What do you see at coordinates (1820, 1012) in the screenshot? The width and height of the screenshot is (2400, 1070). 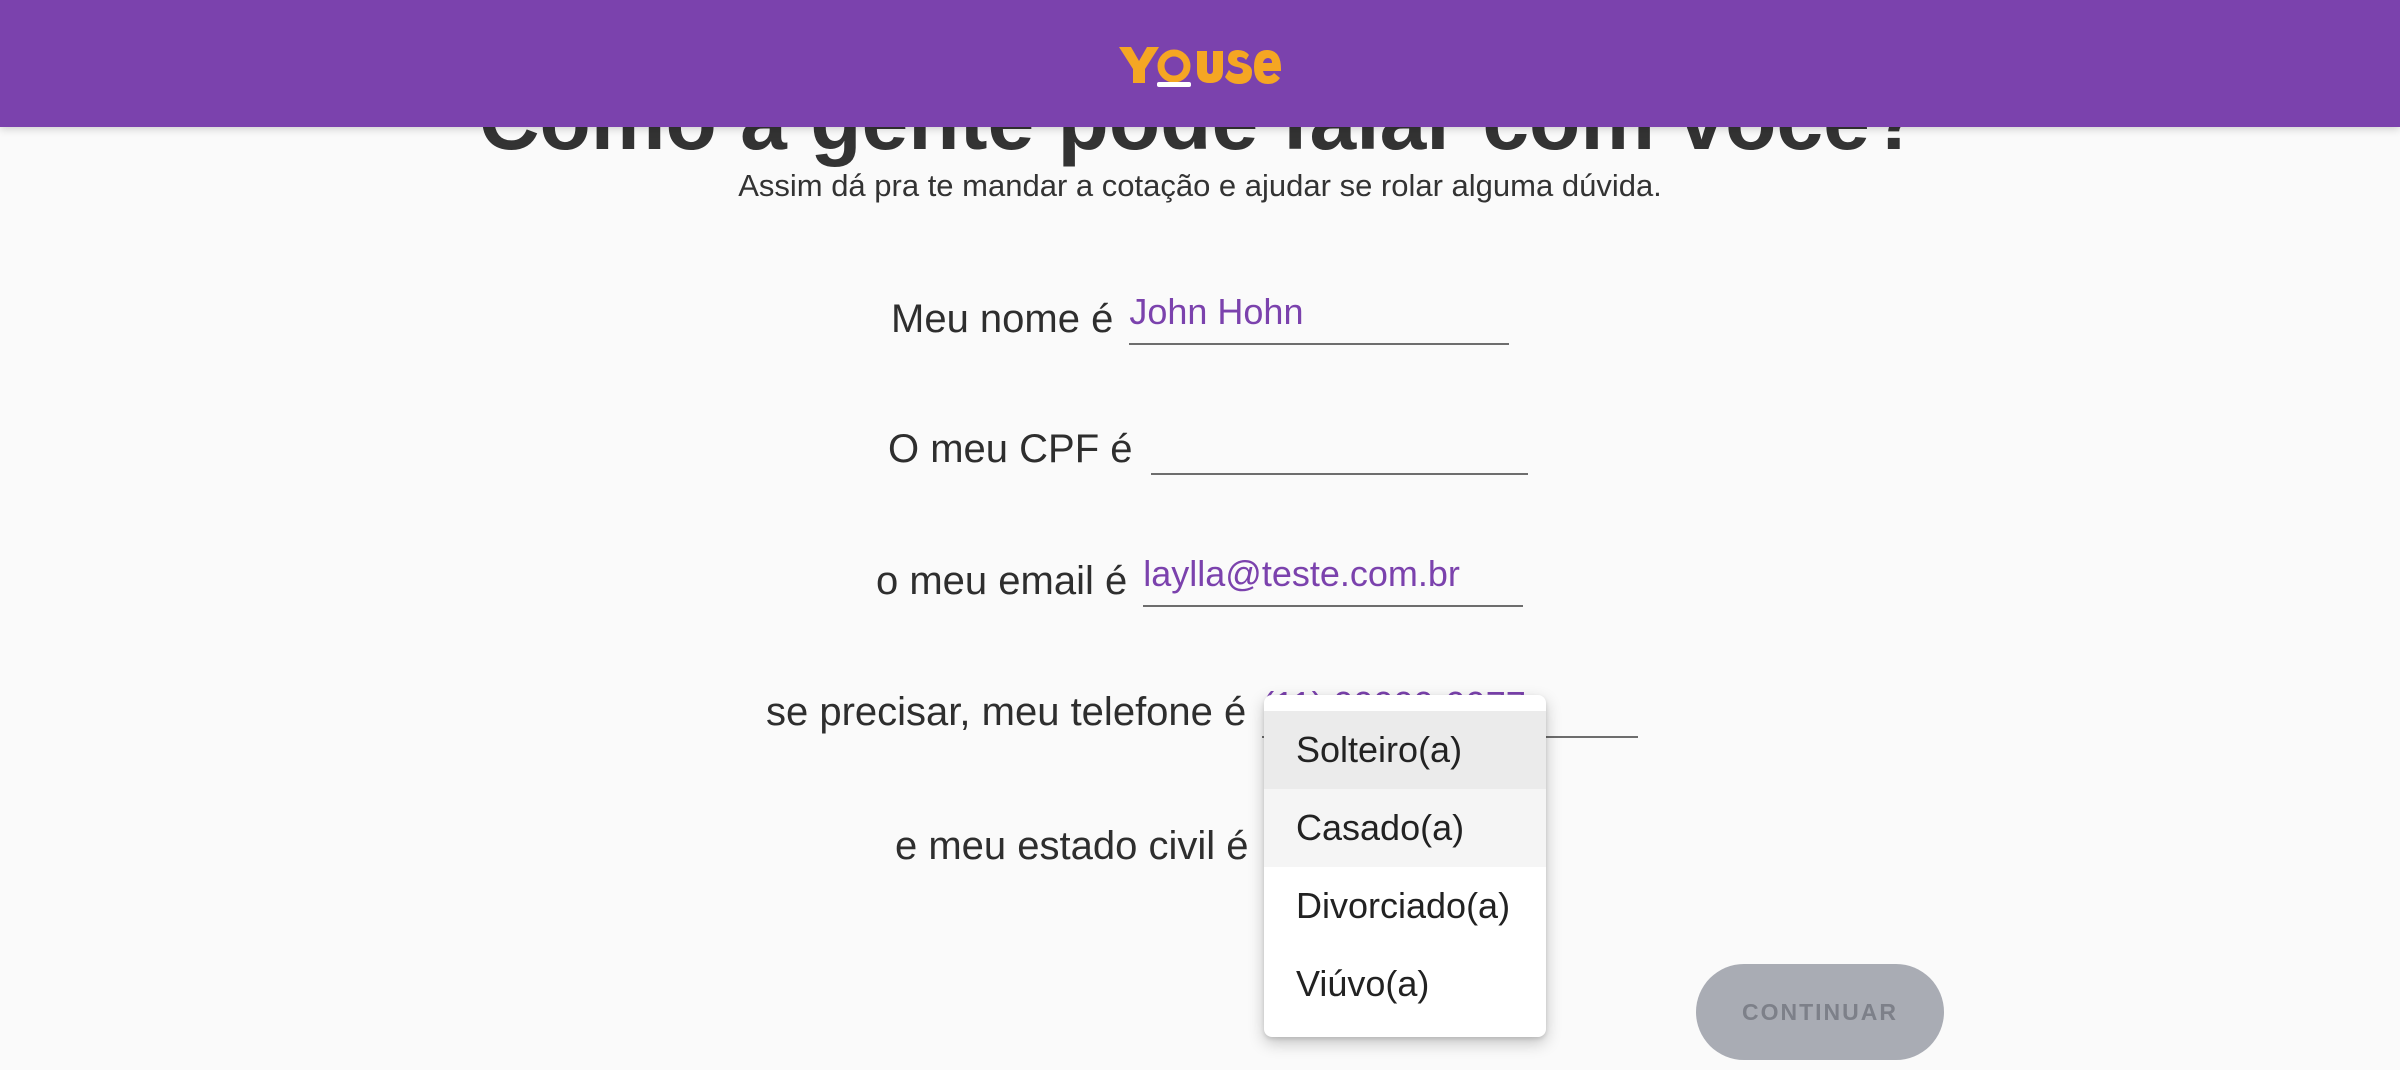 I see `continue-button: CONTINUAR` at bounding box center [1820, 1012].